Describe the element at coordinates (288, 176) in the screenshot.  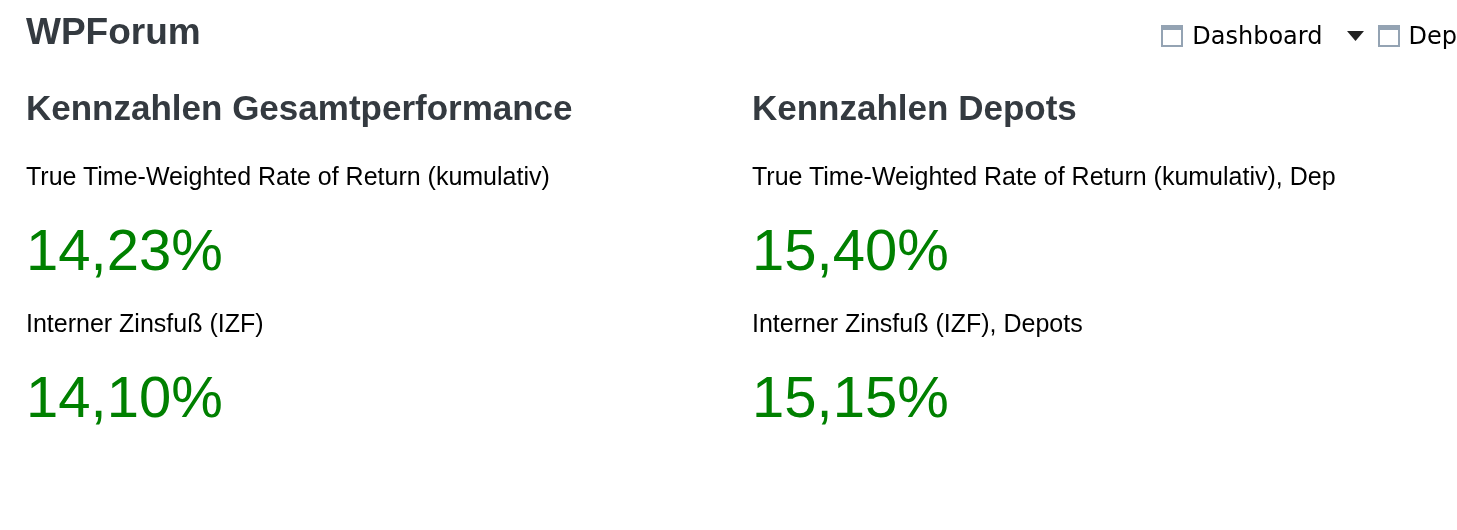
I see `metric-label: True Time-Weighted Rate of Return (kumulativ)` at that location.